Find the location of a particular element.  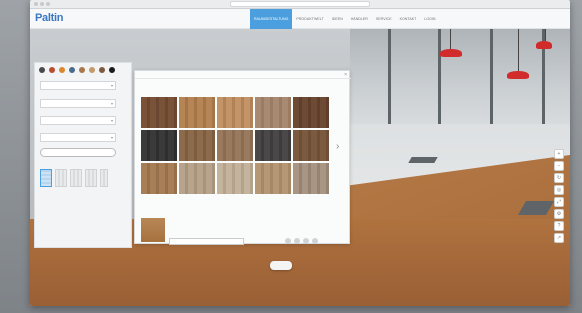

current-material-swatch is located at coordinates (153, 230).